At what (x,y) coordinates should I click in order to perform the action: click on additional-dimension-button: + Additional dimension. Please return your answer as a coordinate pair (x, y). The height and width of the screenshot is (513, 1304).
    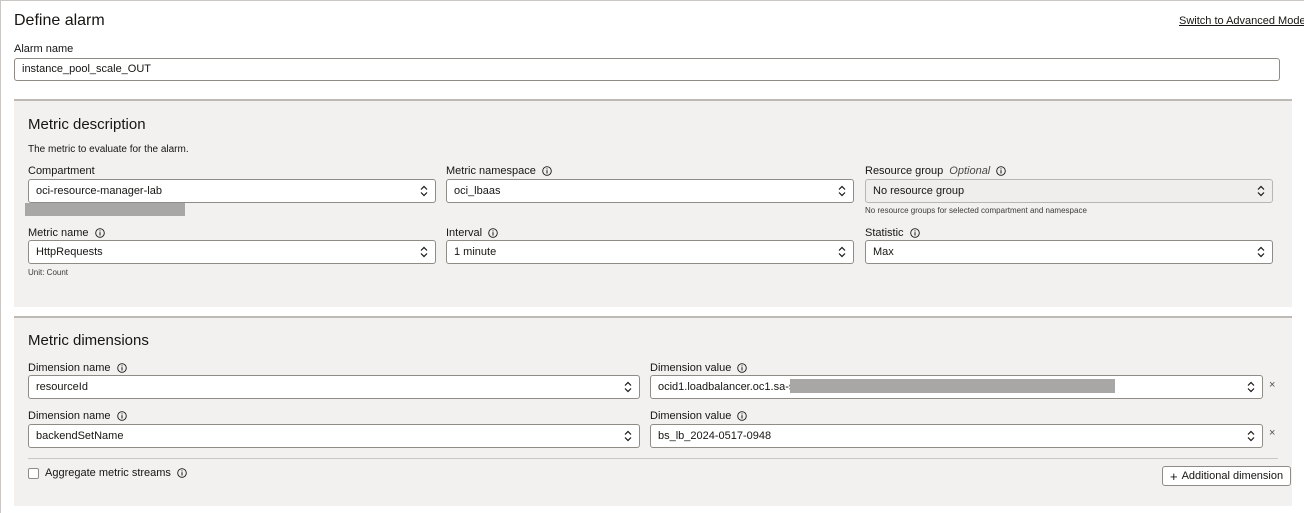
    Looking at the image, I should click on (1227, 476).